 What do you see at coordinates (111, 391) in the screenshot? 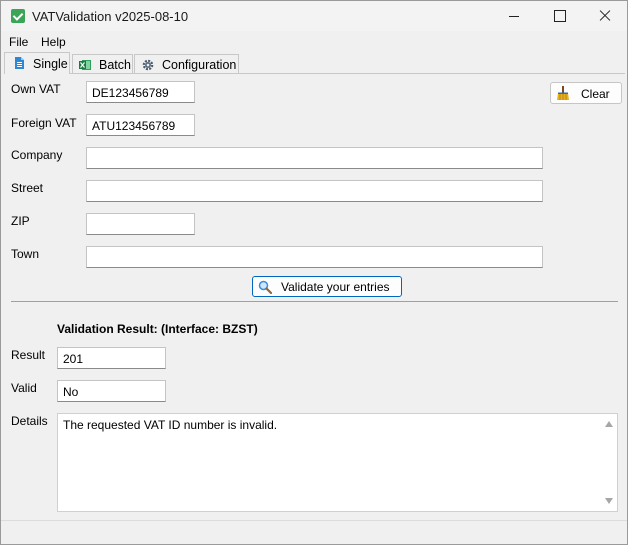
I see `valid-field: No` at bounding box center [111, 391].